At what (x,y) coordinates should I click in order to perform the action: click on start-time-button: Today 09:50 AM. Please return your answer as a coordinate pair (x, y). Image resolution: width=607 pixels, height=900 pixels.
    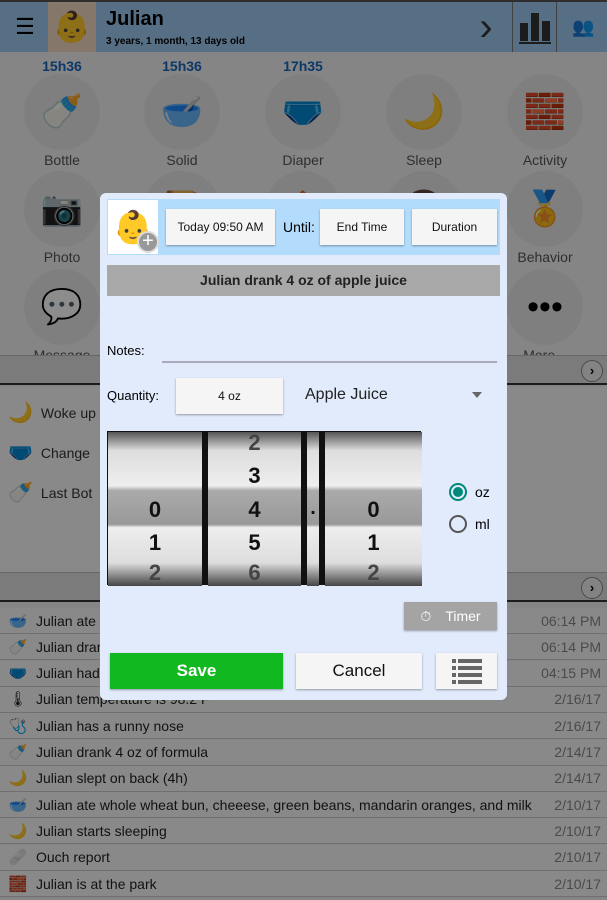
    Looking at the image, I should click on (220, 227).